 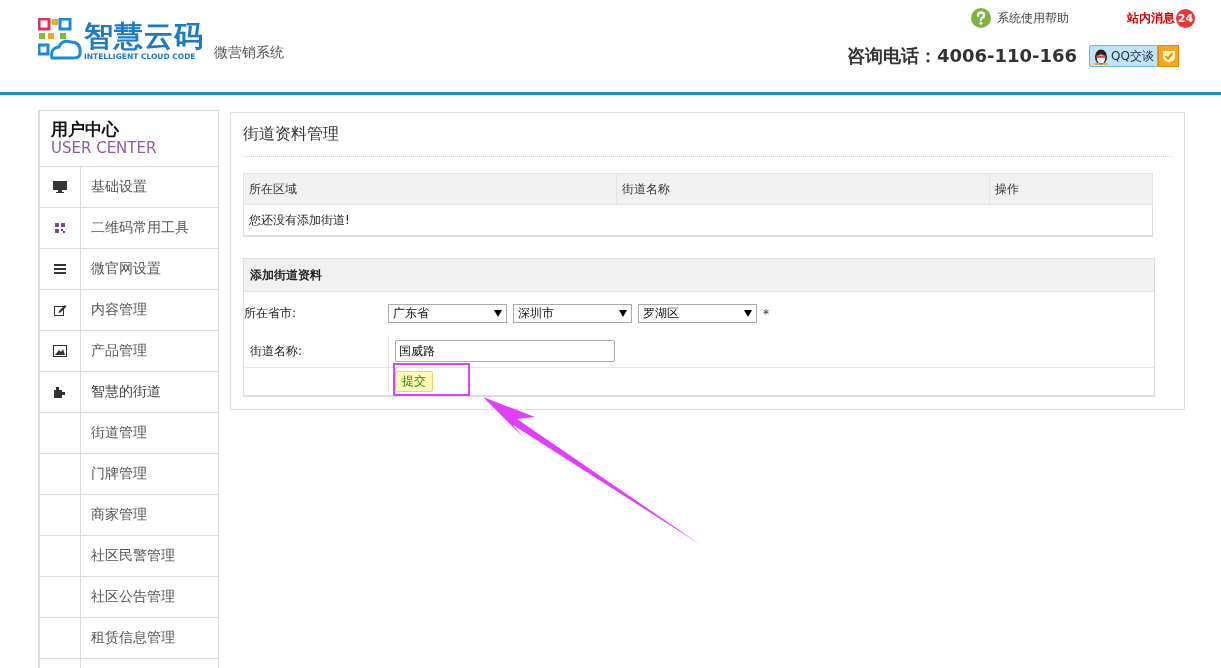 What do you see at coordinates (697, 313) in the screenshot?
I see `district-select: 罗湖区` at bounding box center [697, 313].